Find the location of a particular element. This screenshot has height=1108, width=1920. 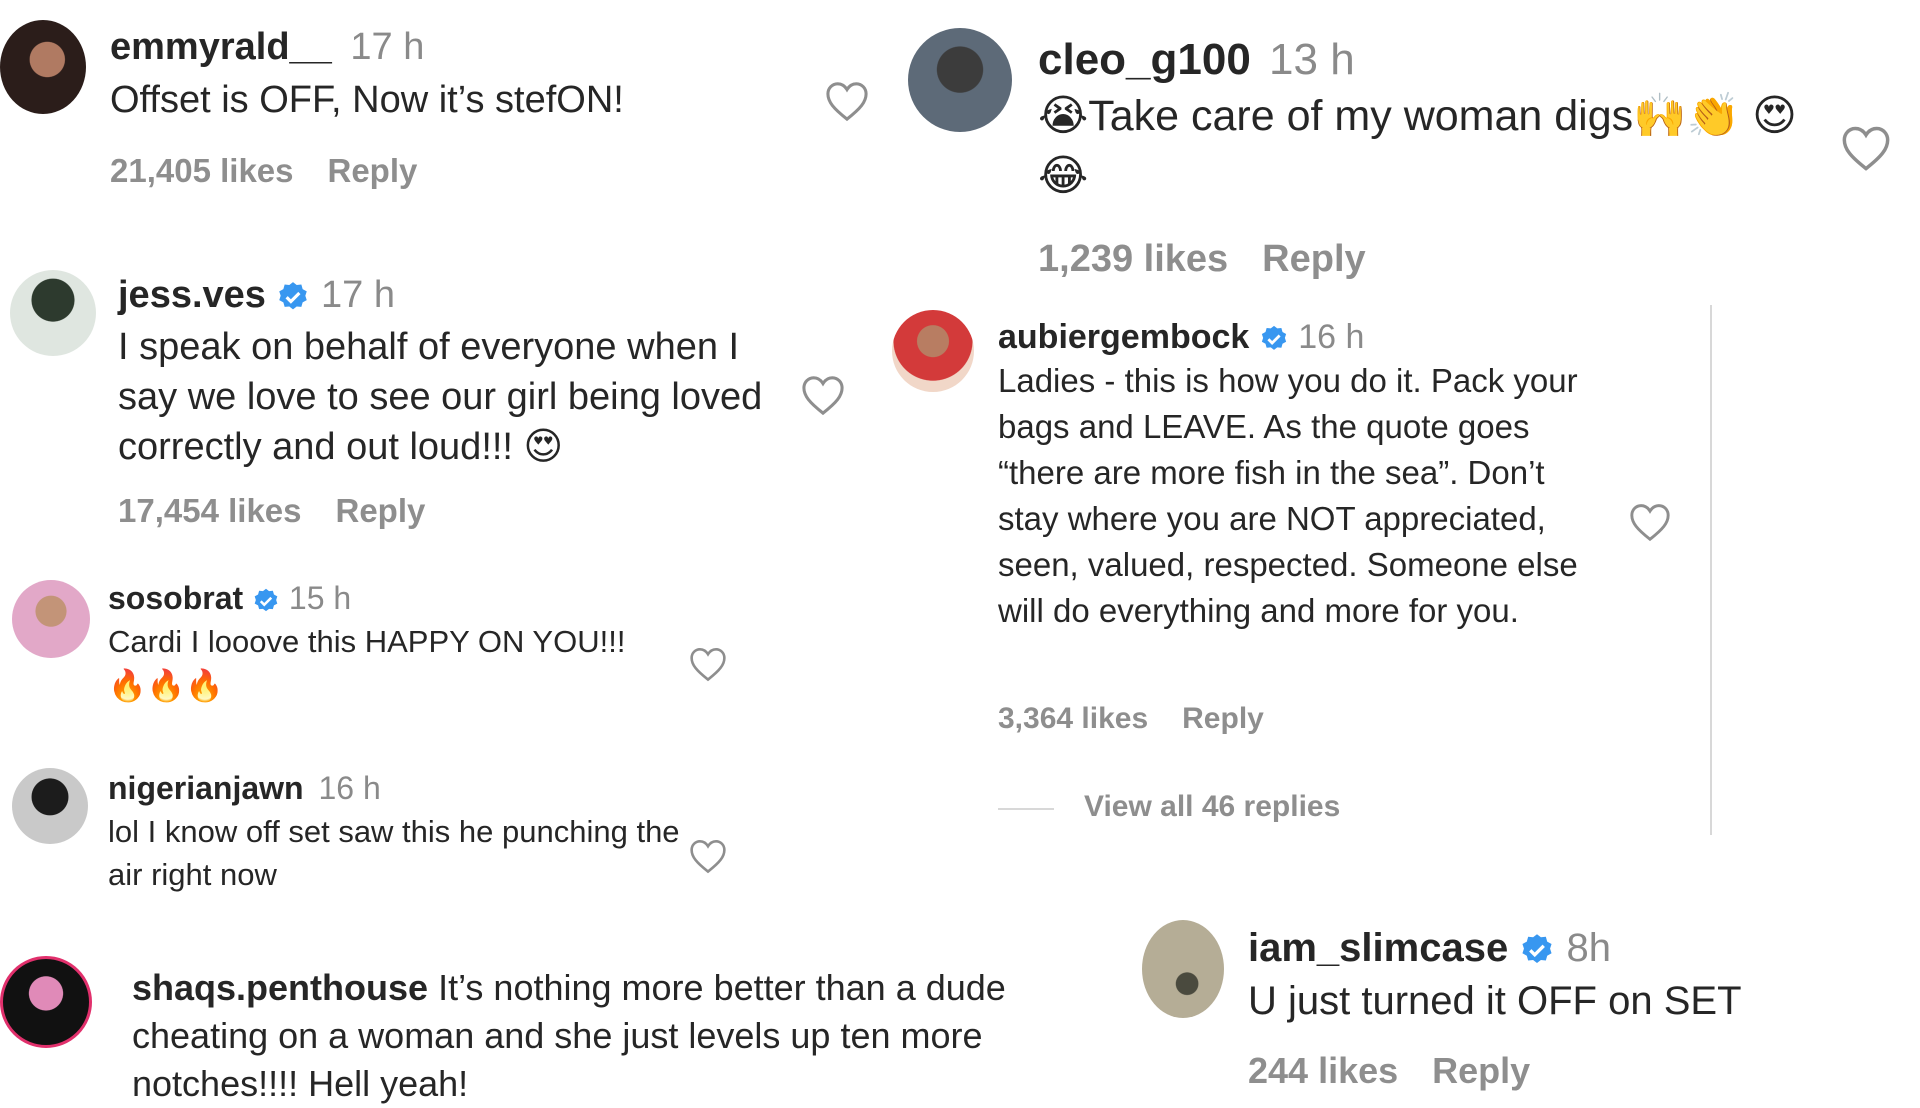

comment-header: sosobrat 15 h is located at coordinates (229, 598).